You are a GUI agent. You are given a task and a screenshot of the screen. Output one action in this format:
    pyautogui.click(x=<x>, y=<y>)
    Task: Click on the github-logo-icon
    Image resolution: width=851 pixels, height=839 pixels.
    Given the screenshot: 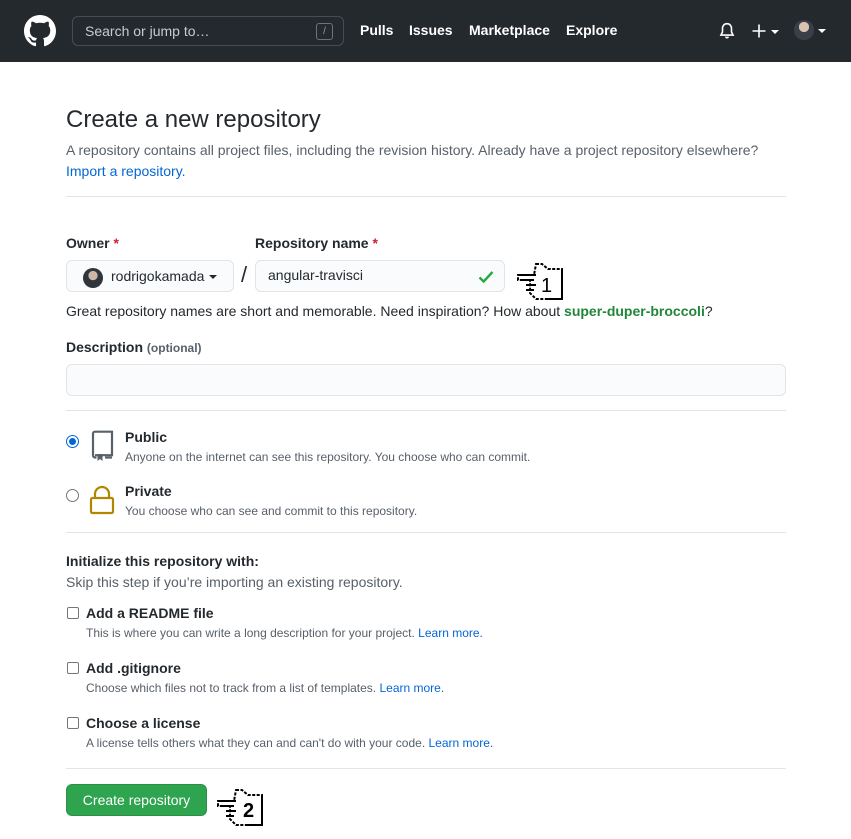 What is the action you would take?
    pyautogui.click(x=40, y=31)
    